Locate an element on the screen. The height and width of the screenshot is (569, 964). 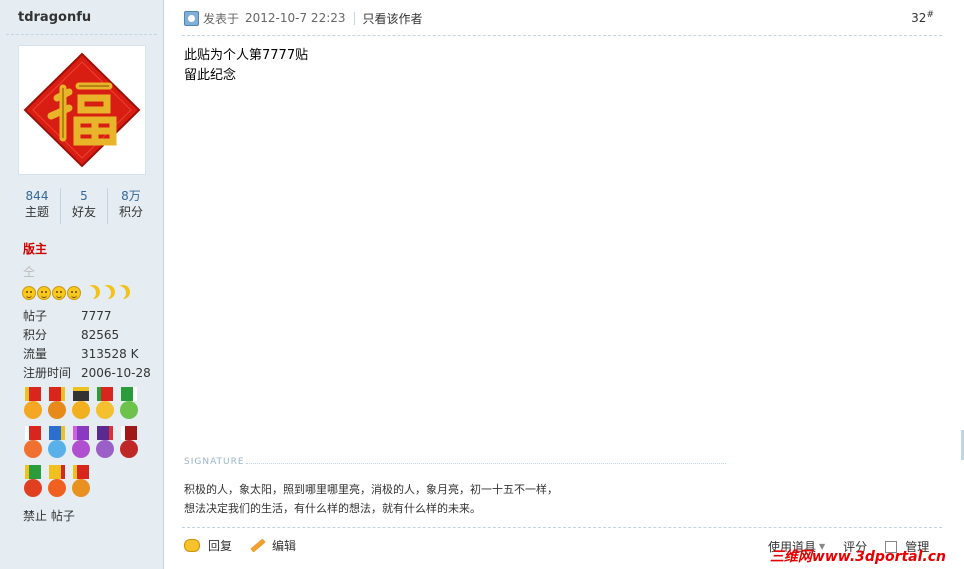
floor-number: 32# is located at coordinates (922, 17).